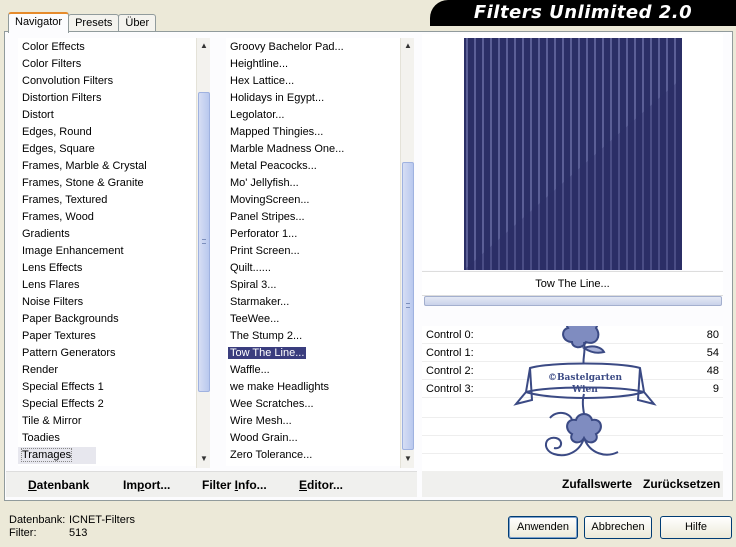  I want to click on category-item-label: Tile & Mirror, so click(52, 421).